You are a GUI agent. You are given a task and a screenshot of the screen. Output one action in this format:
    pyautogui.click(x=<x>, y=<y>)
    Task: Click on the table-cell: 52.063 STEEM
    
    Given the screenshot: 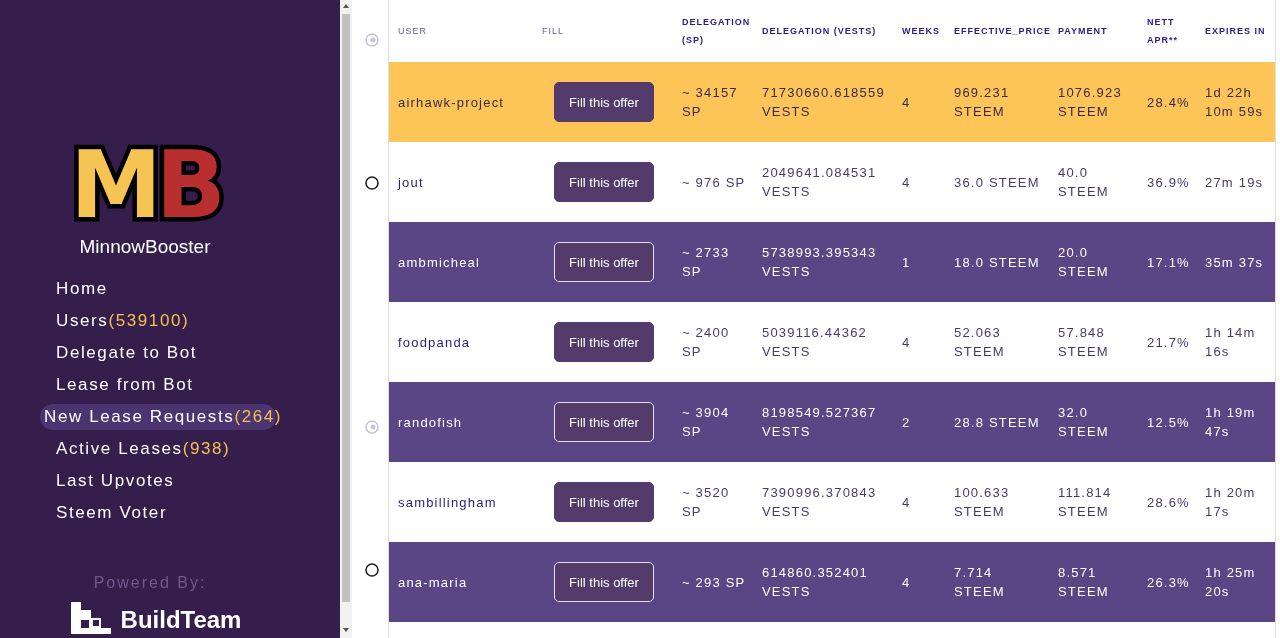 What is the action you would take?
    pyautogui.click(x=997, y=342)
    